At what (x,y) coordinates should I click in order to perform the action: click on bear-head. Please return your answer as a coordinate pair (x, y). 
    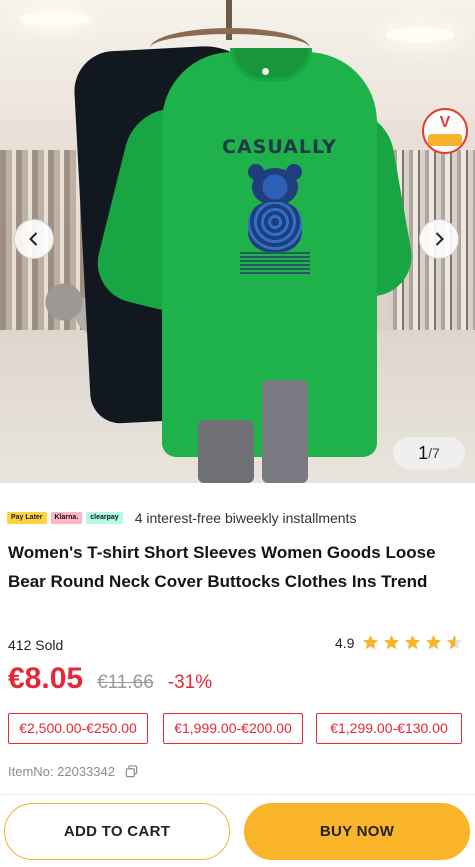
    Looking at the image, I should click on (275, 187).